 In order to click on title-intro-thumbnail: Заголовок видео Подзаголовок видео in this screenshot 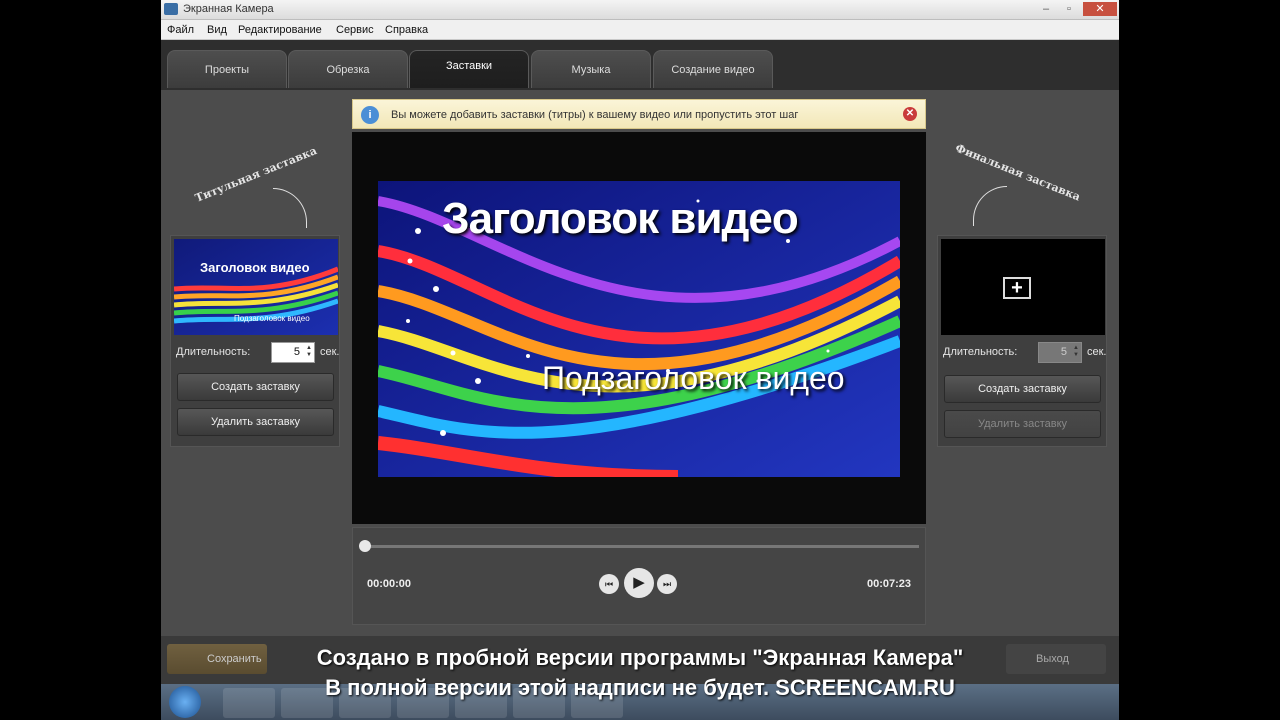, I will do `click(256, 287)`.